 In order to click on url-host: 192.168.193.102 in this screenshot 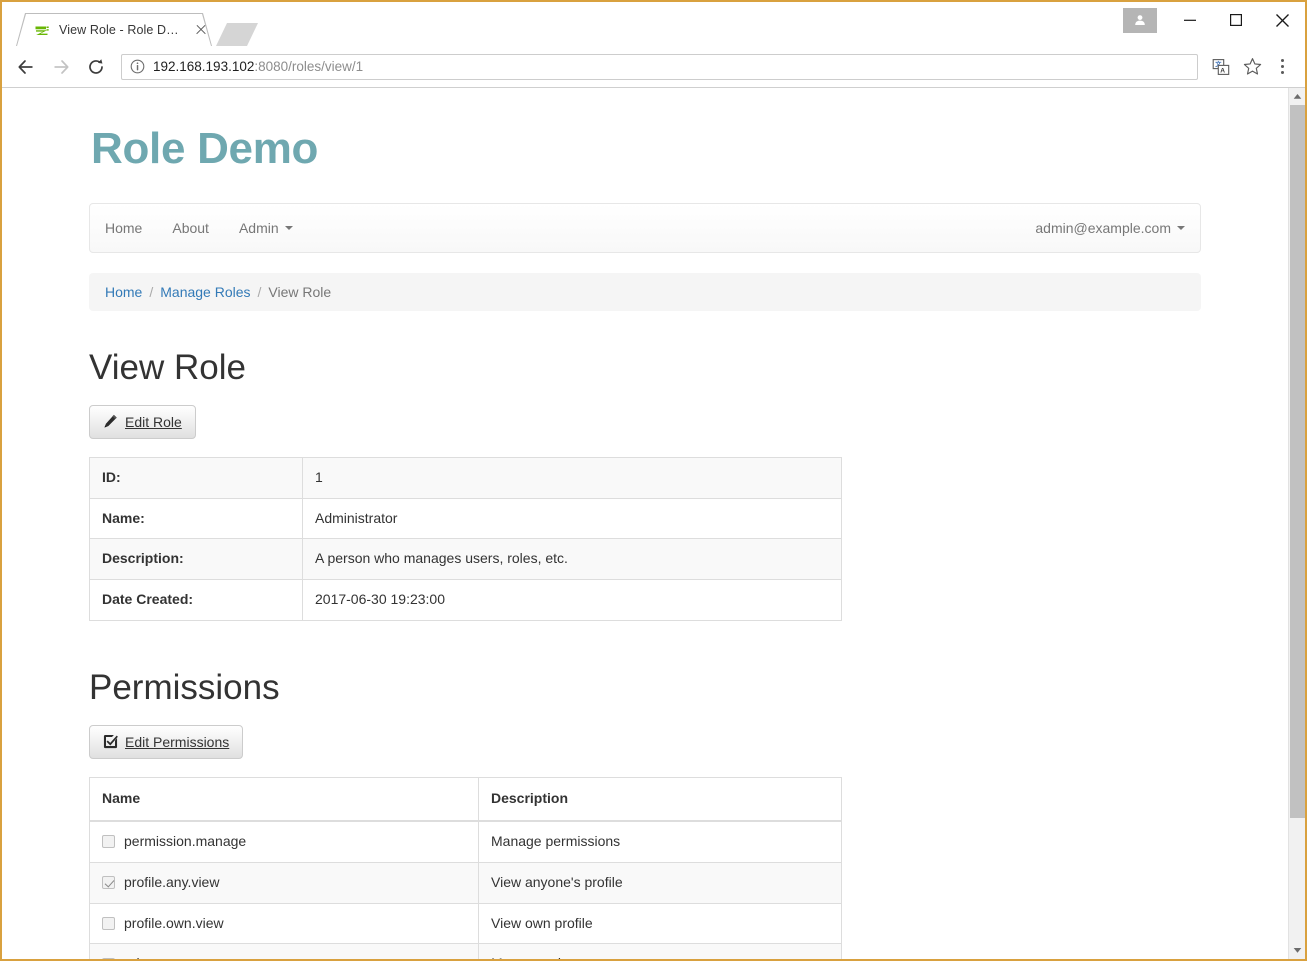, I will do `click(204, 66)`.